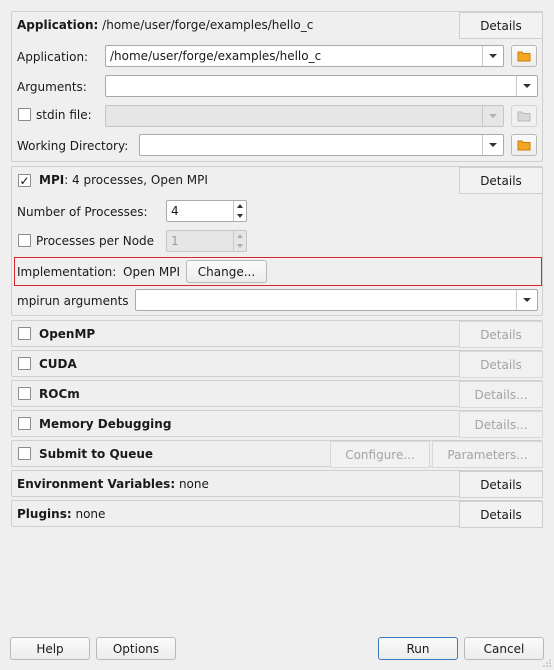  What do you see at coordinates (175, 211) in the screenshot?
I see `number-of-processes-value: 4` at bounding box center [175, 211].